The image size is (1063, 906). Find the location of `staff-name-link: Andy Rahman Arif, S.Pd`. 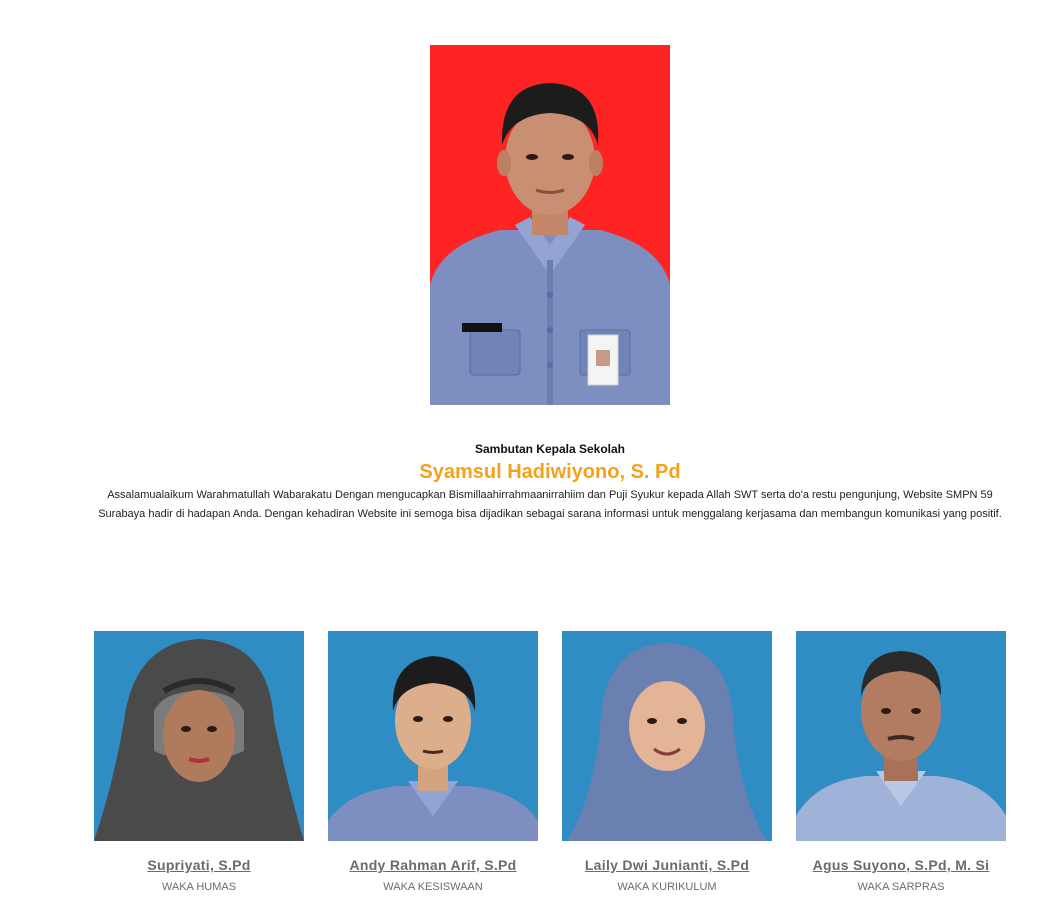

staff-name-link: Andy Rahman Arif, S.Pd is located at coordinates (433, 865).